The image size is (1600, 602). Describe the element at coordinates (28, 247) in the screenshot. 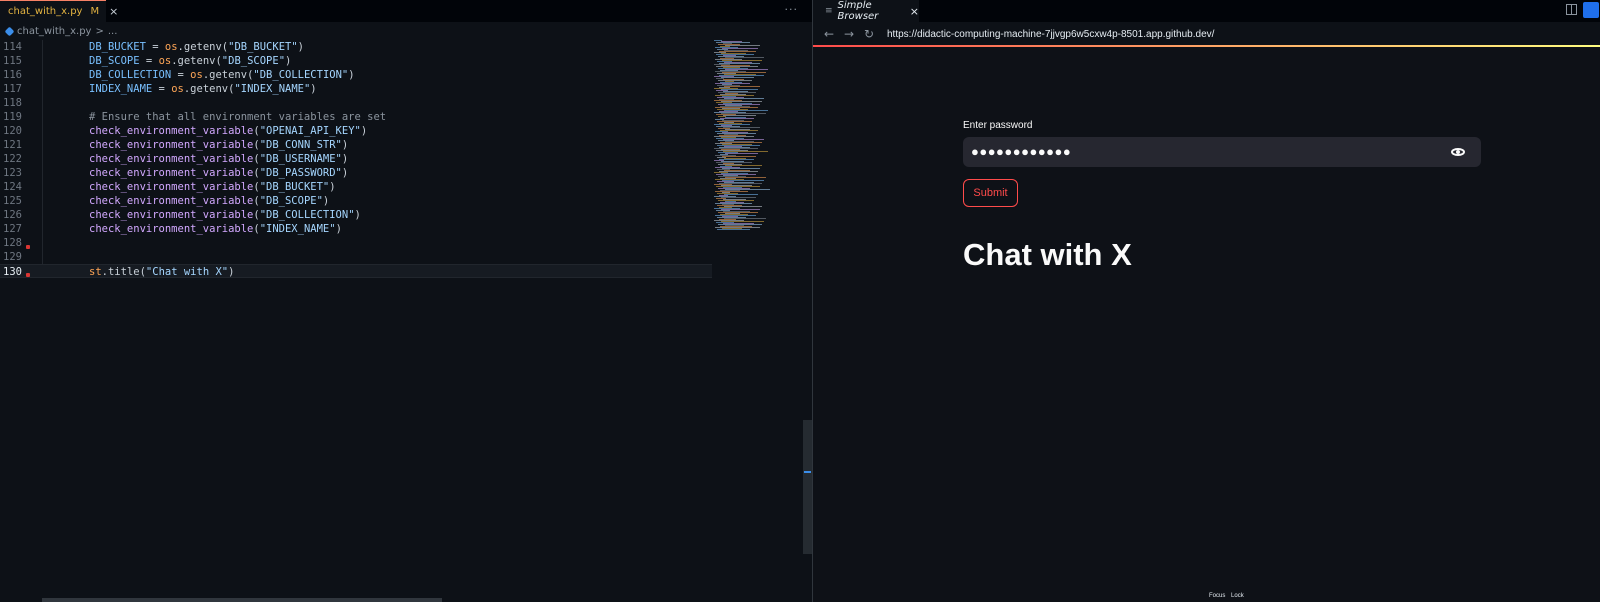

I see `diff-marker` at that location.